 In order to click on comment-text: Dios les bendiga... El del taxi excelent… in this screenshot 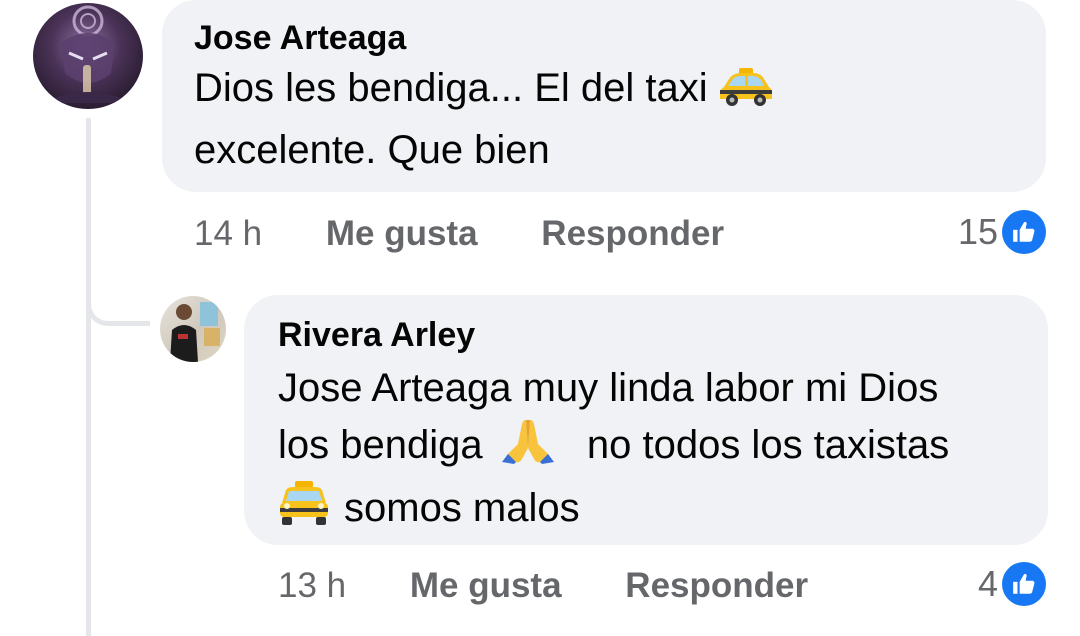, I will do `click(604, 119)`.